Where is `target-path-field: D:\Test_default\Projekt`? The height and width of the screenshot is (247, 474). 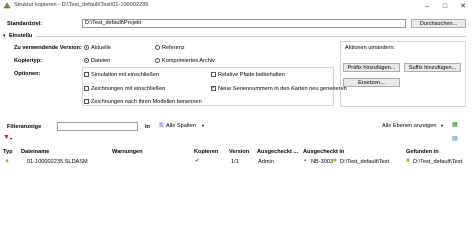 target-path-field: D:\Test_default\Projekt is located at coordinates (244, 23).